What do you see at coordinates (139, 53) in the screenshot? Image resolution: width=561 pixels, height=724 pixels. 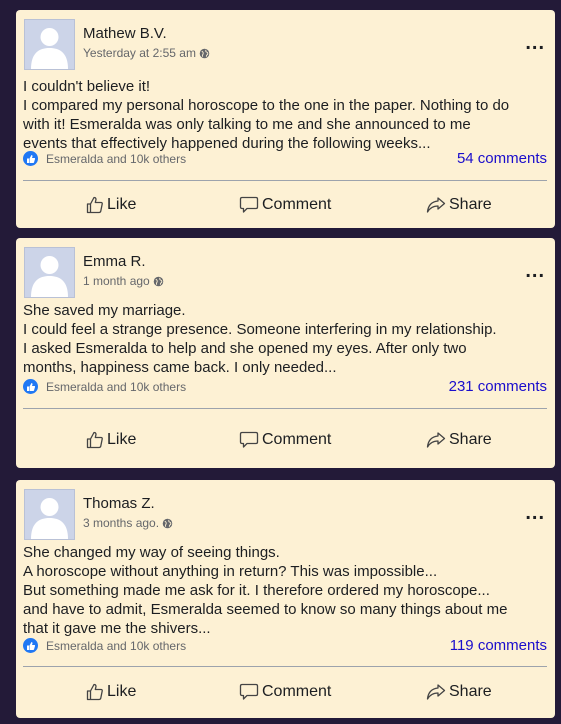 I see `post-time-text: Yesterday at 2:55 am` at bounding box center [139, 53].